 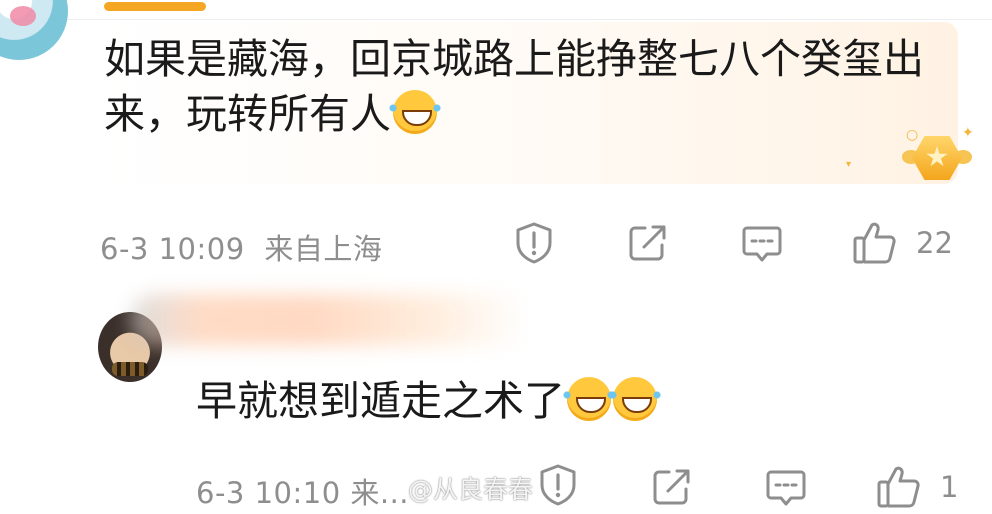 I want to click on like-count: 22, so click(x=934, y=243).